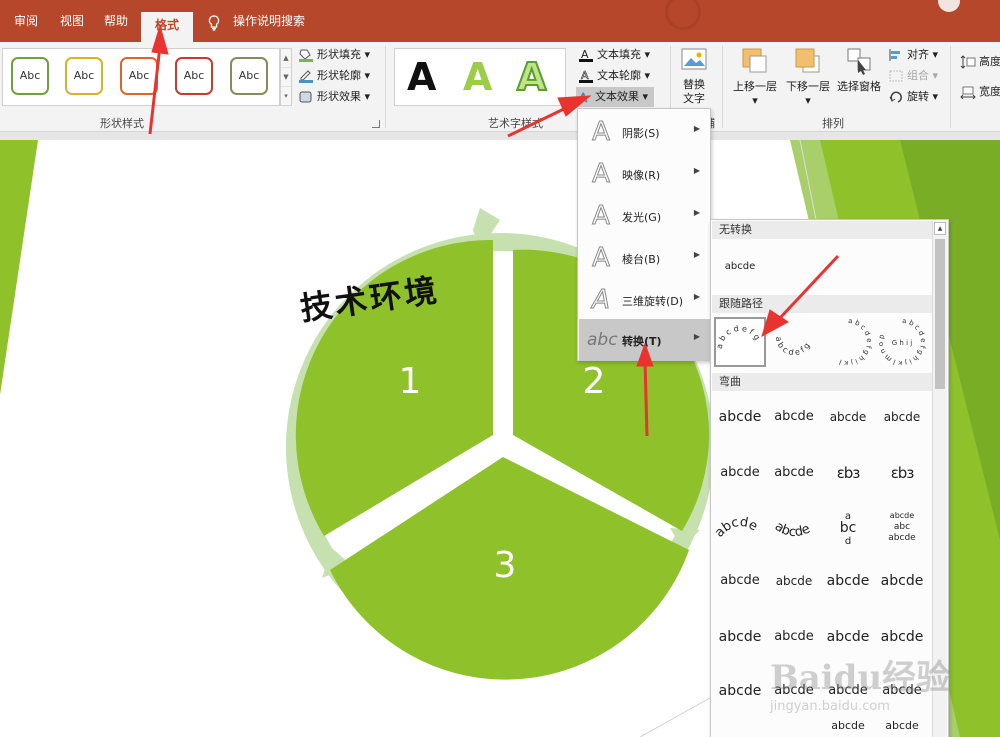  What do you see at coordinates (980, 92) in the screenshot?
I see `width-field: 宽度` at bounding box center [980, 92].